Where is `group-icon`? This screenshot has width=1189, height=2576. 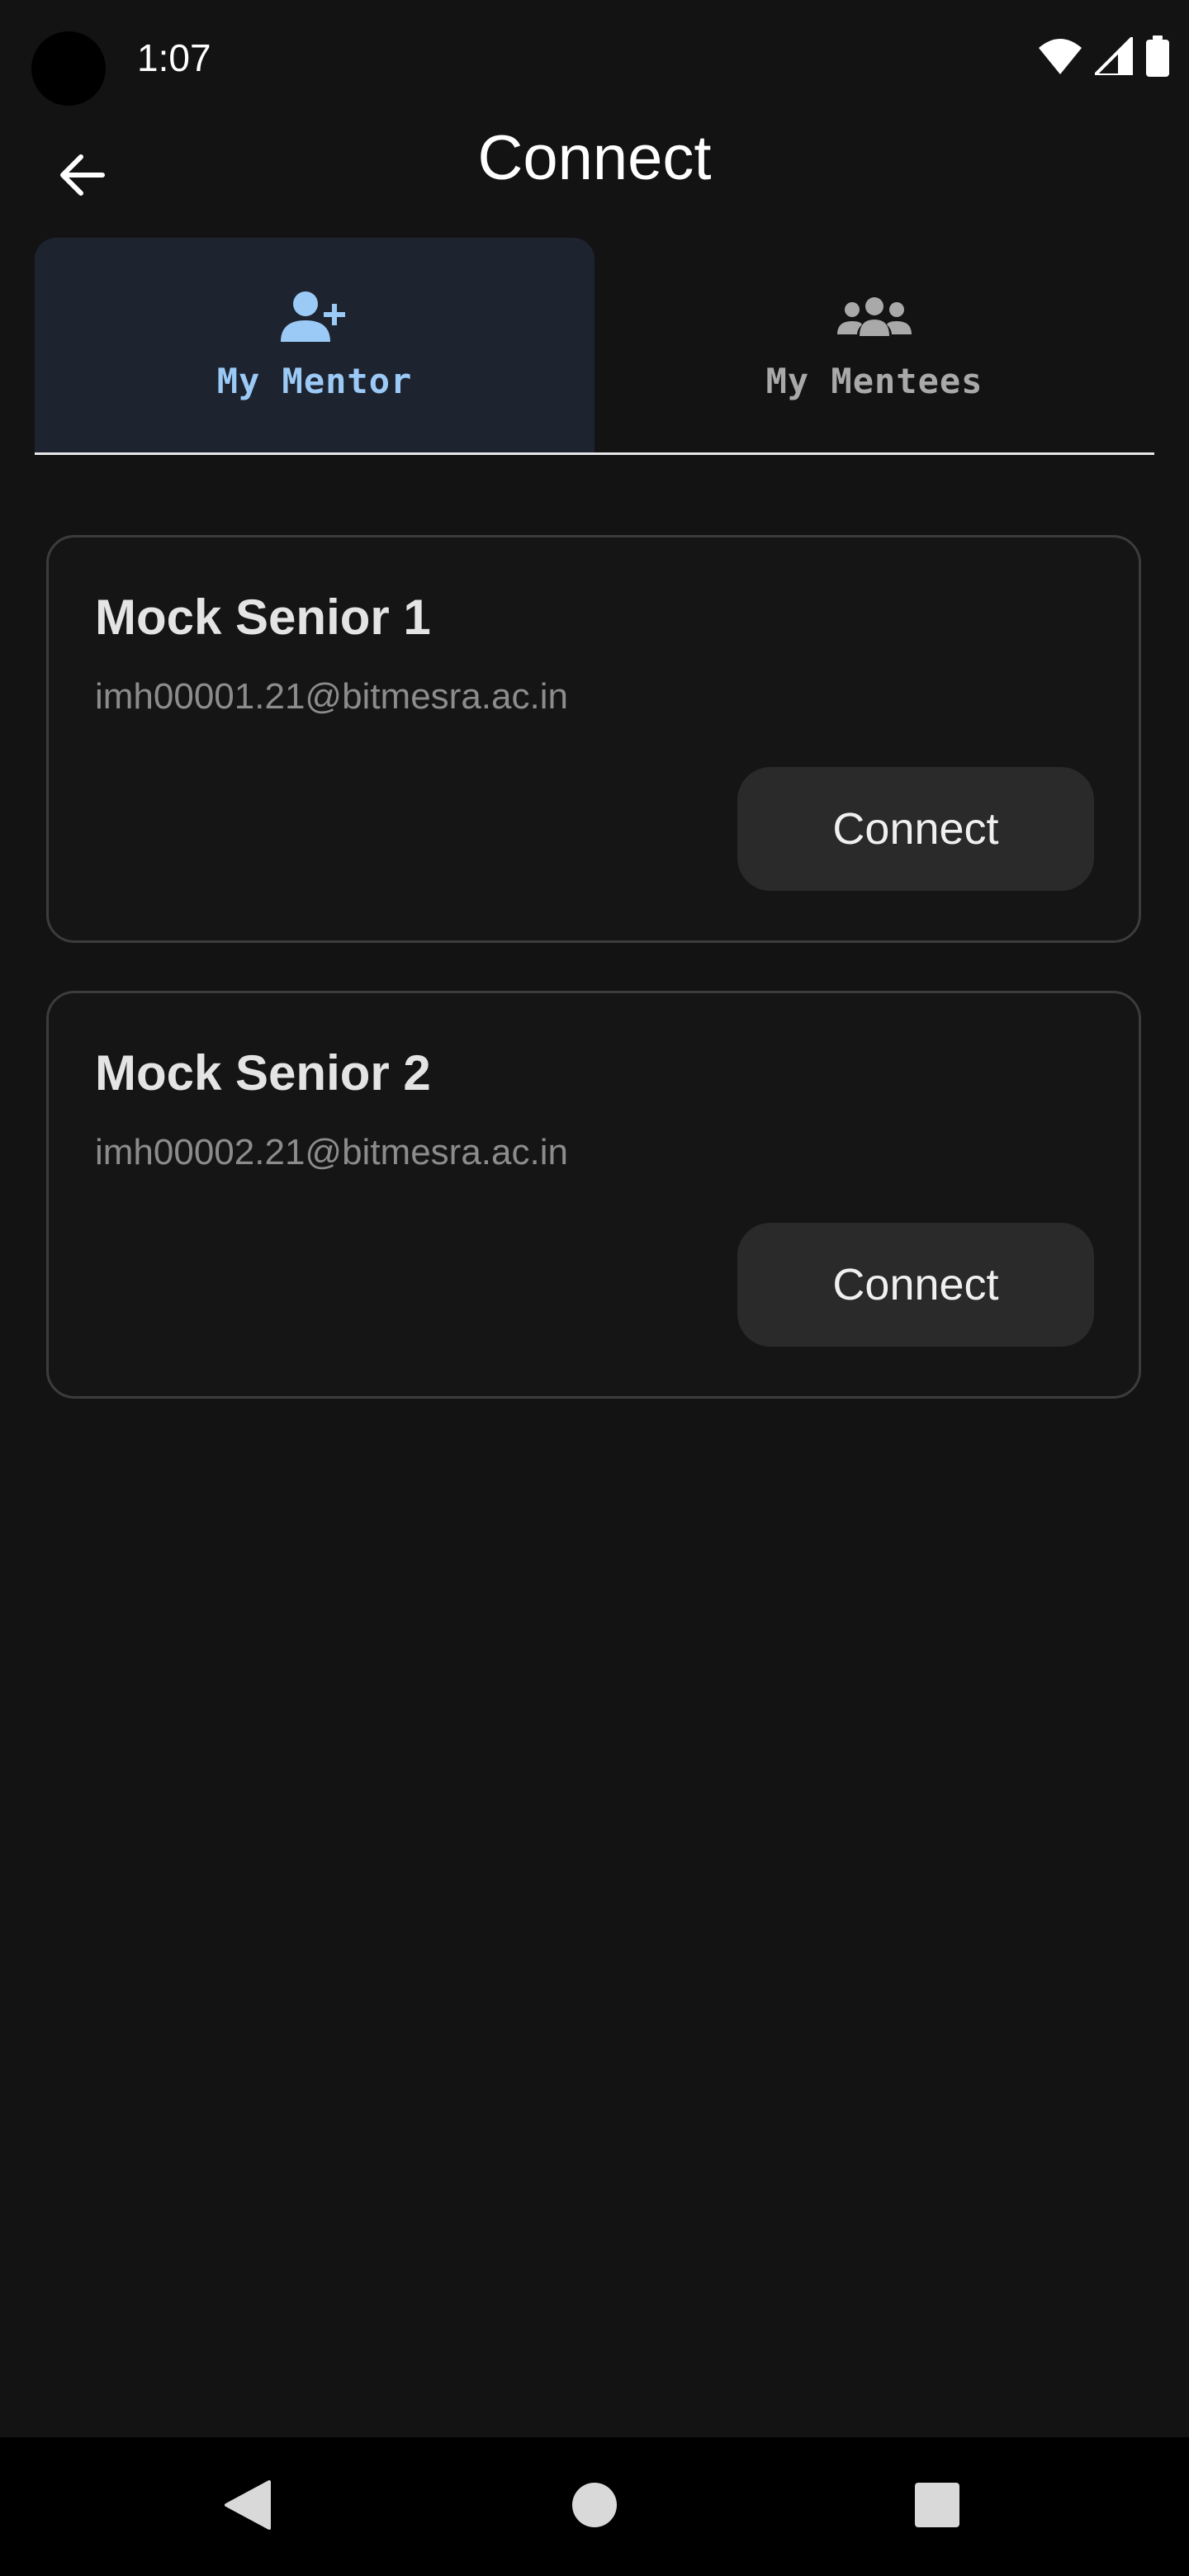 group-icon is located at coordinates (874, 316).